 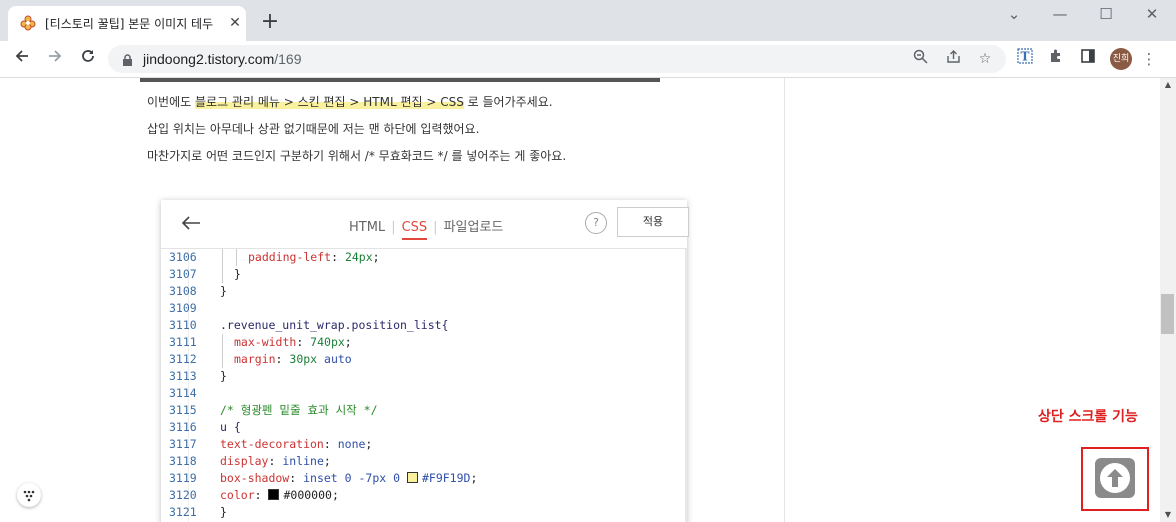 What do you see at coordinates (351, 444) in the screenshot?
I see `code-token: none` at bounding box center [351, 444].